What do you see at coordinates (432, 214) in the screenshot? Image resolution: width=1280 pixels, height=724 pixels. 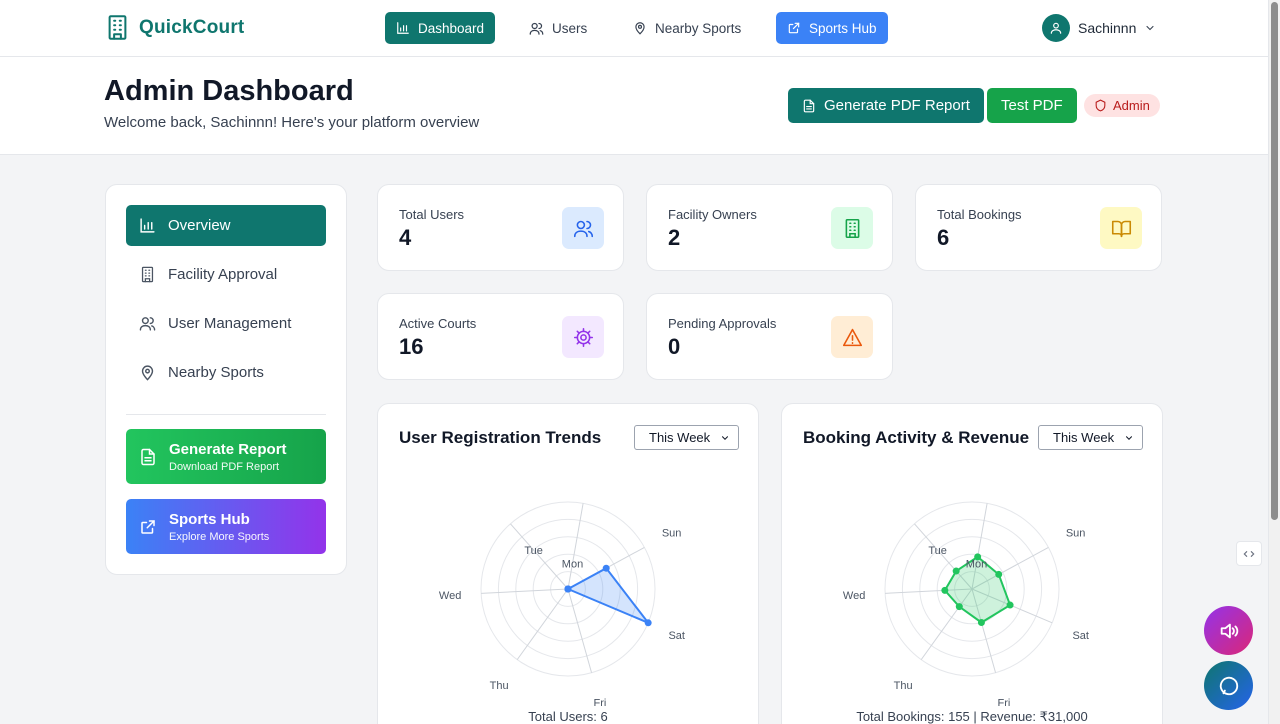 I see `stat-label: Total Users` at bounding box center [432, 214].